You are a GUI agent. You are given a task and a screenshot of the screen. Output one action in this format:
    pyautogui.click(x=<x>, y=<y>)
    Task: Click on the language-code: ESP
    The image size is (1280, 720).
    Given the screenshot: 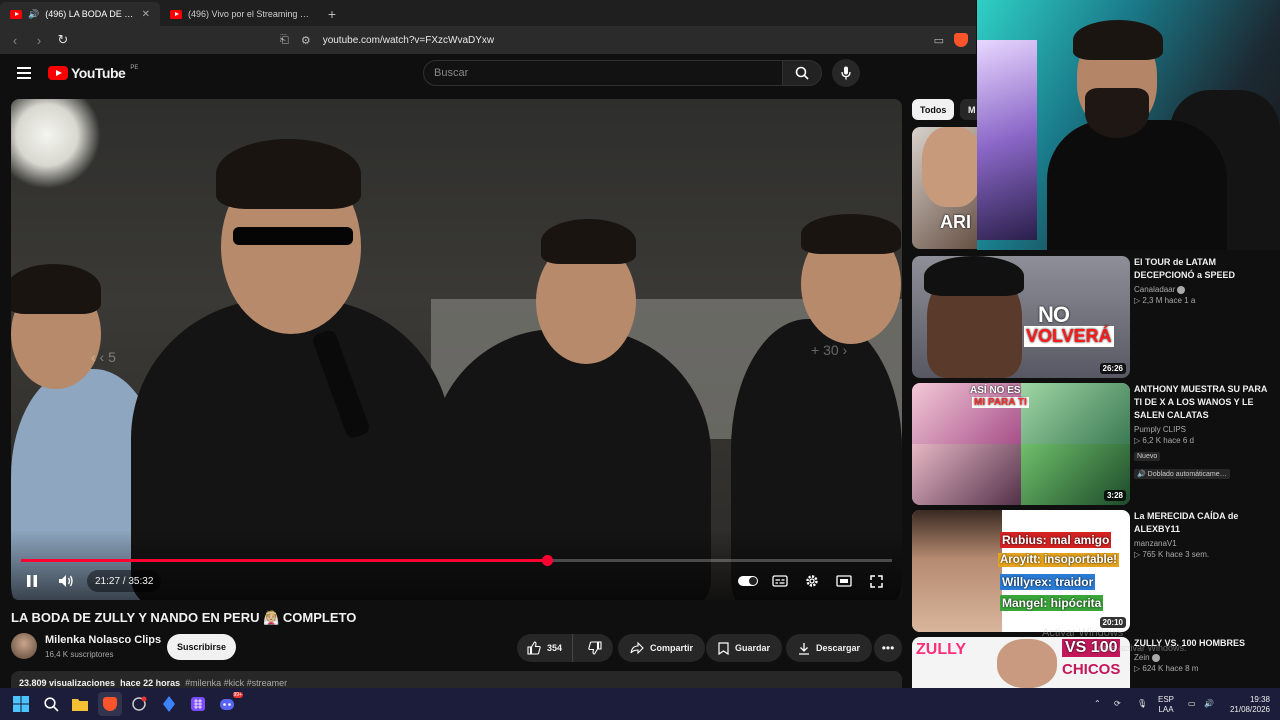 What is the action you would take?
    pyautogui.click(x=1166, y=699)
    